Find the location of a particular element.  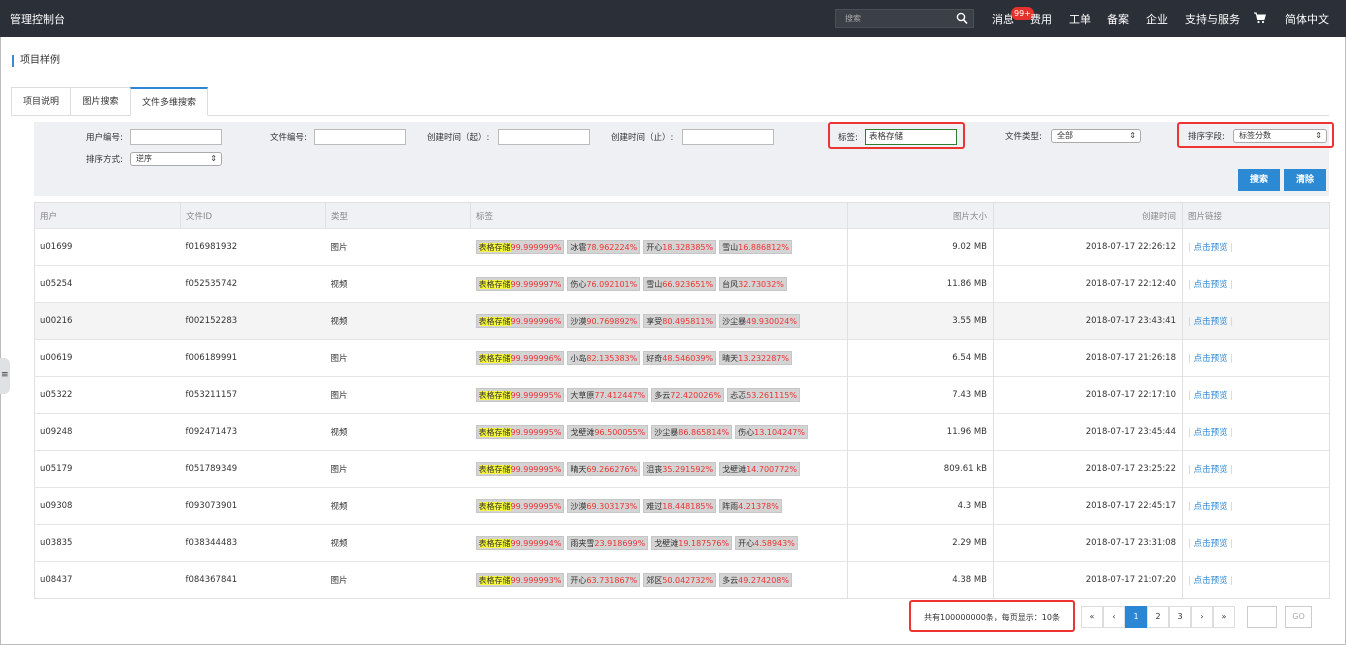

nav-icp: 备案 is located at coordinates (1118, 19).